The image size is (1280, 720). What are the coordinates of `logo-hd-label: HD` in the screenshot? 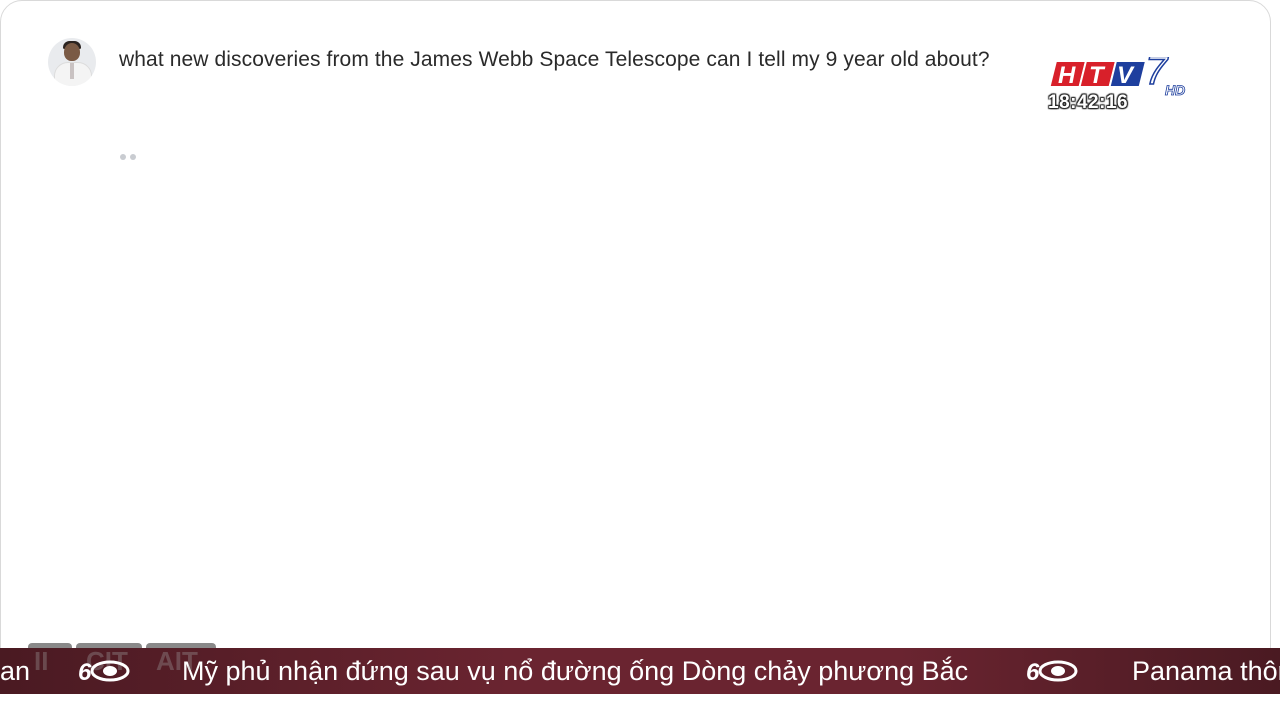 It's located at (1175, 89).